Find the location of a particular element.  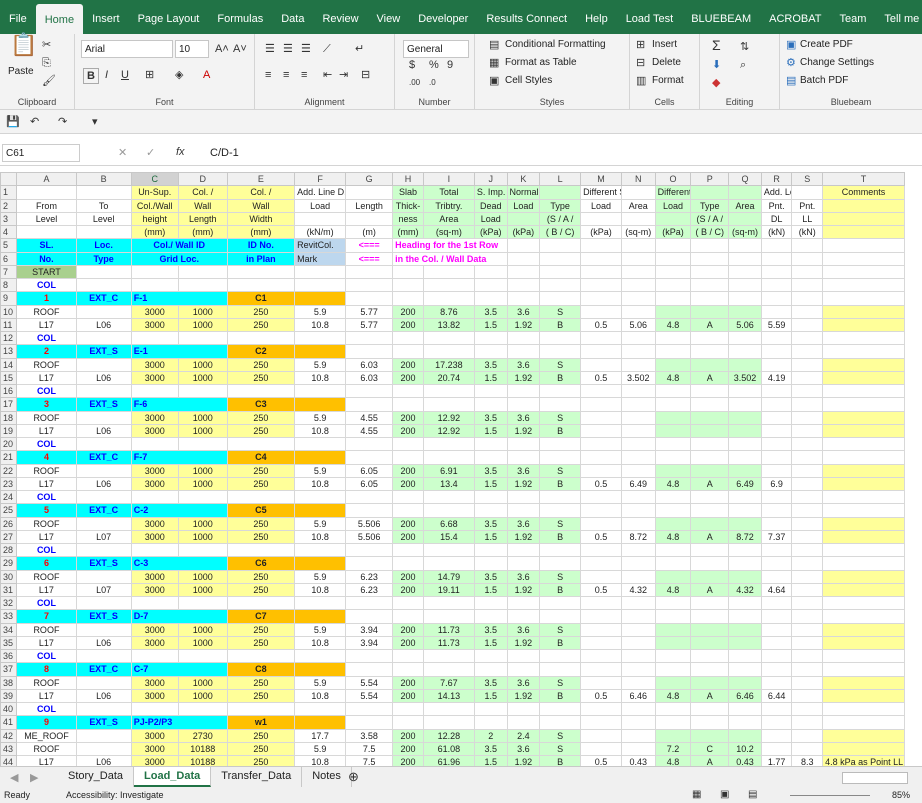

tab-data: Data is located at coordinates (292, 17).